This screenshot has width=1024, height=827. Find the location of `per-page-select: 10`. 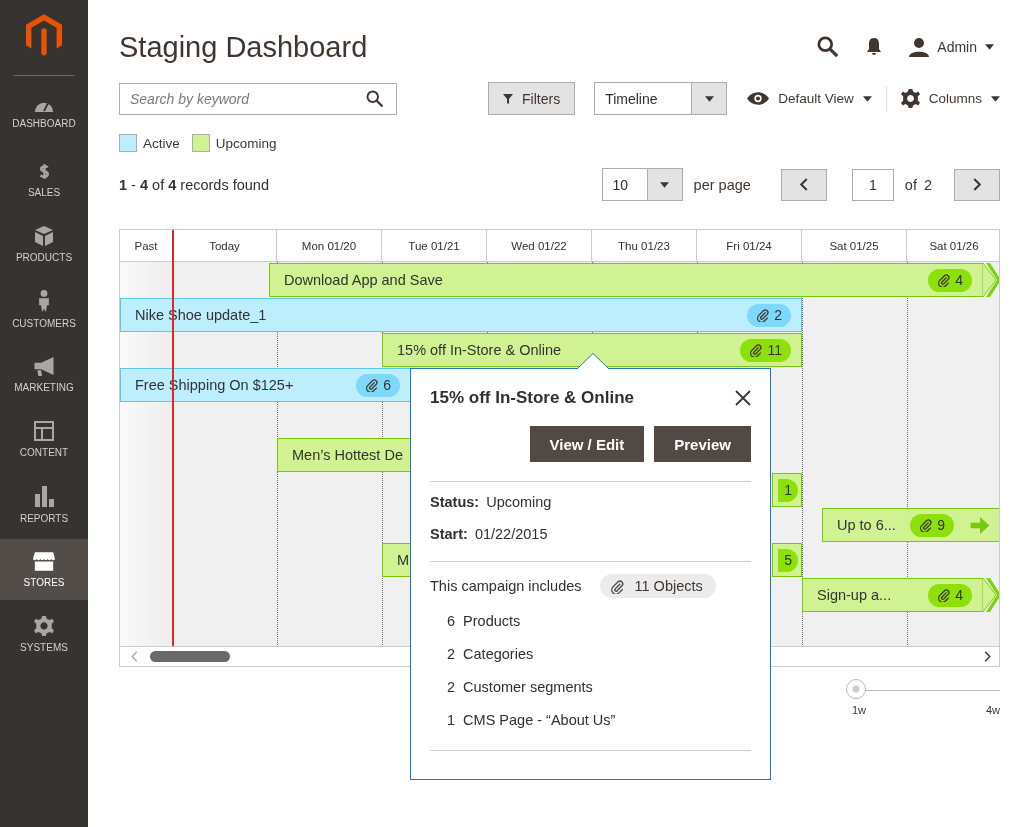

per-page-select: 10 is located at coordinates (642, 184).